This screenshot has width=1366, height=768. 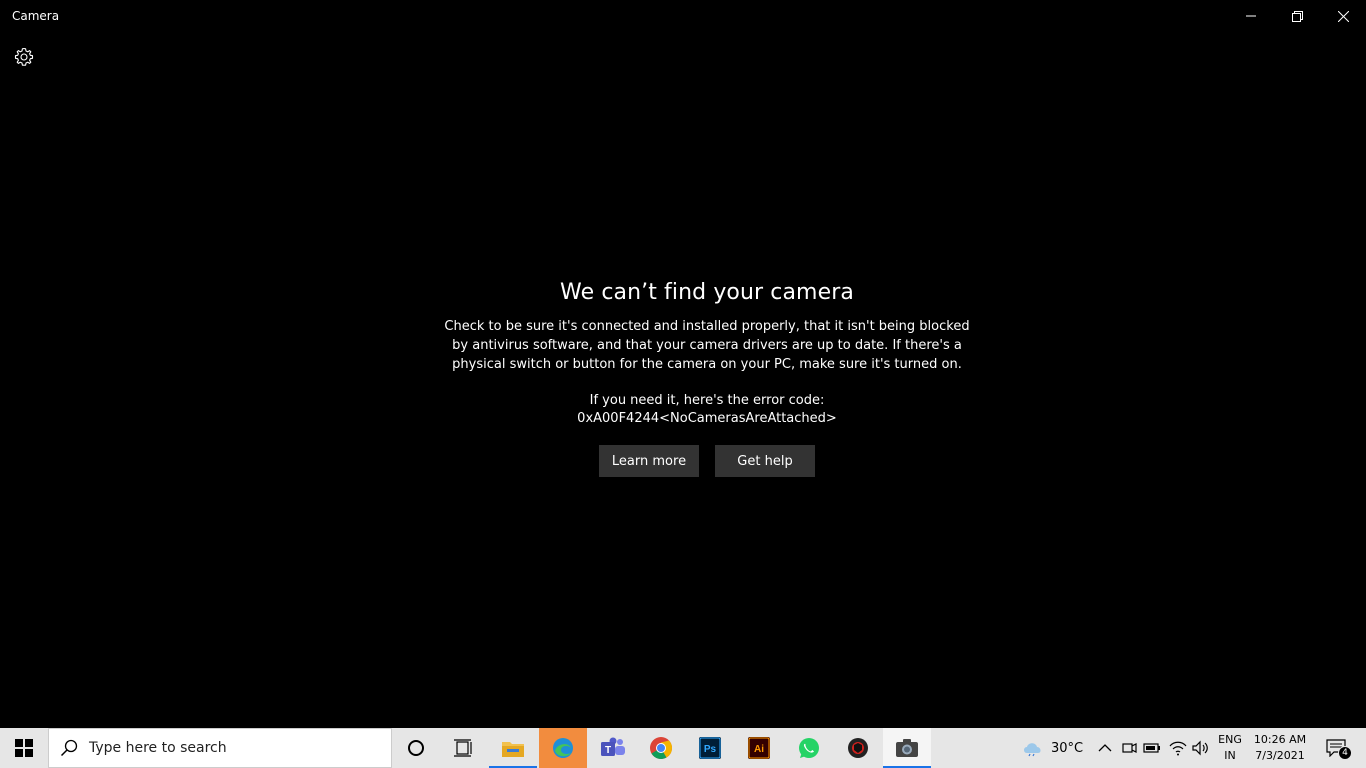 I want to click on edge-icon, so click(x=563, y=748).